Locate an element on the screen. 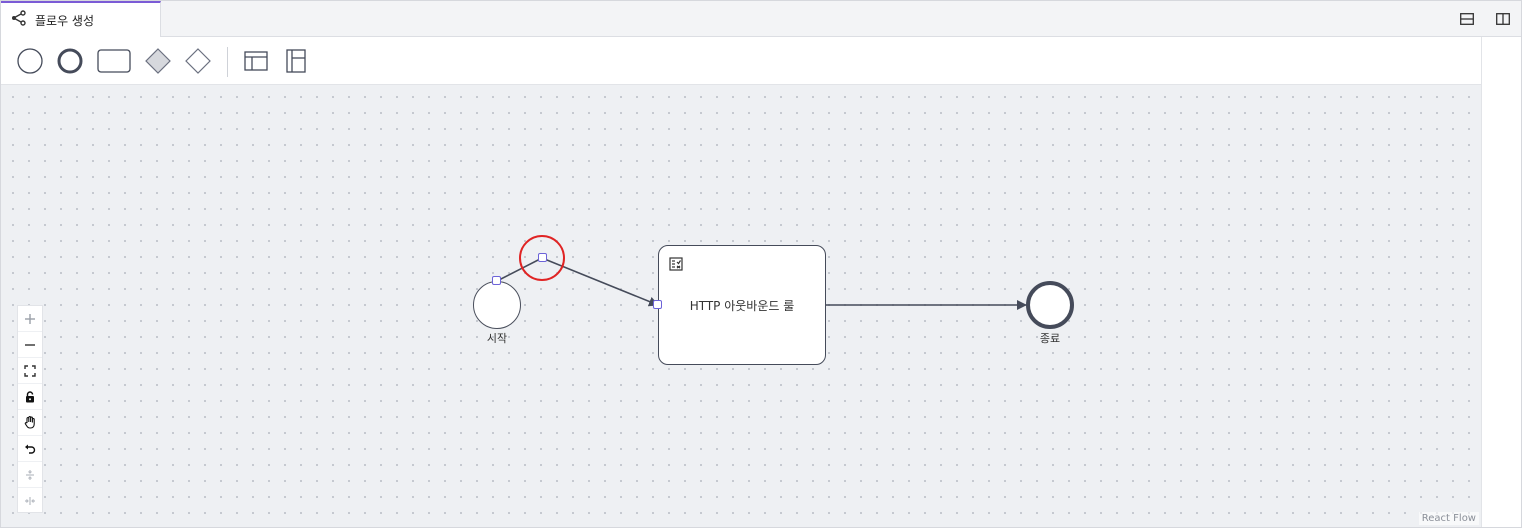  start-node-handle is located at coordinates (496, 280).